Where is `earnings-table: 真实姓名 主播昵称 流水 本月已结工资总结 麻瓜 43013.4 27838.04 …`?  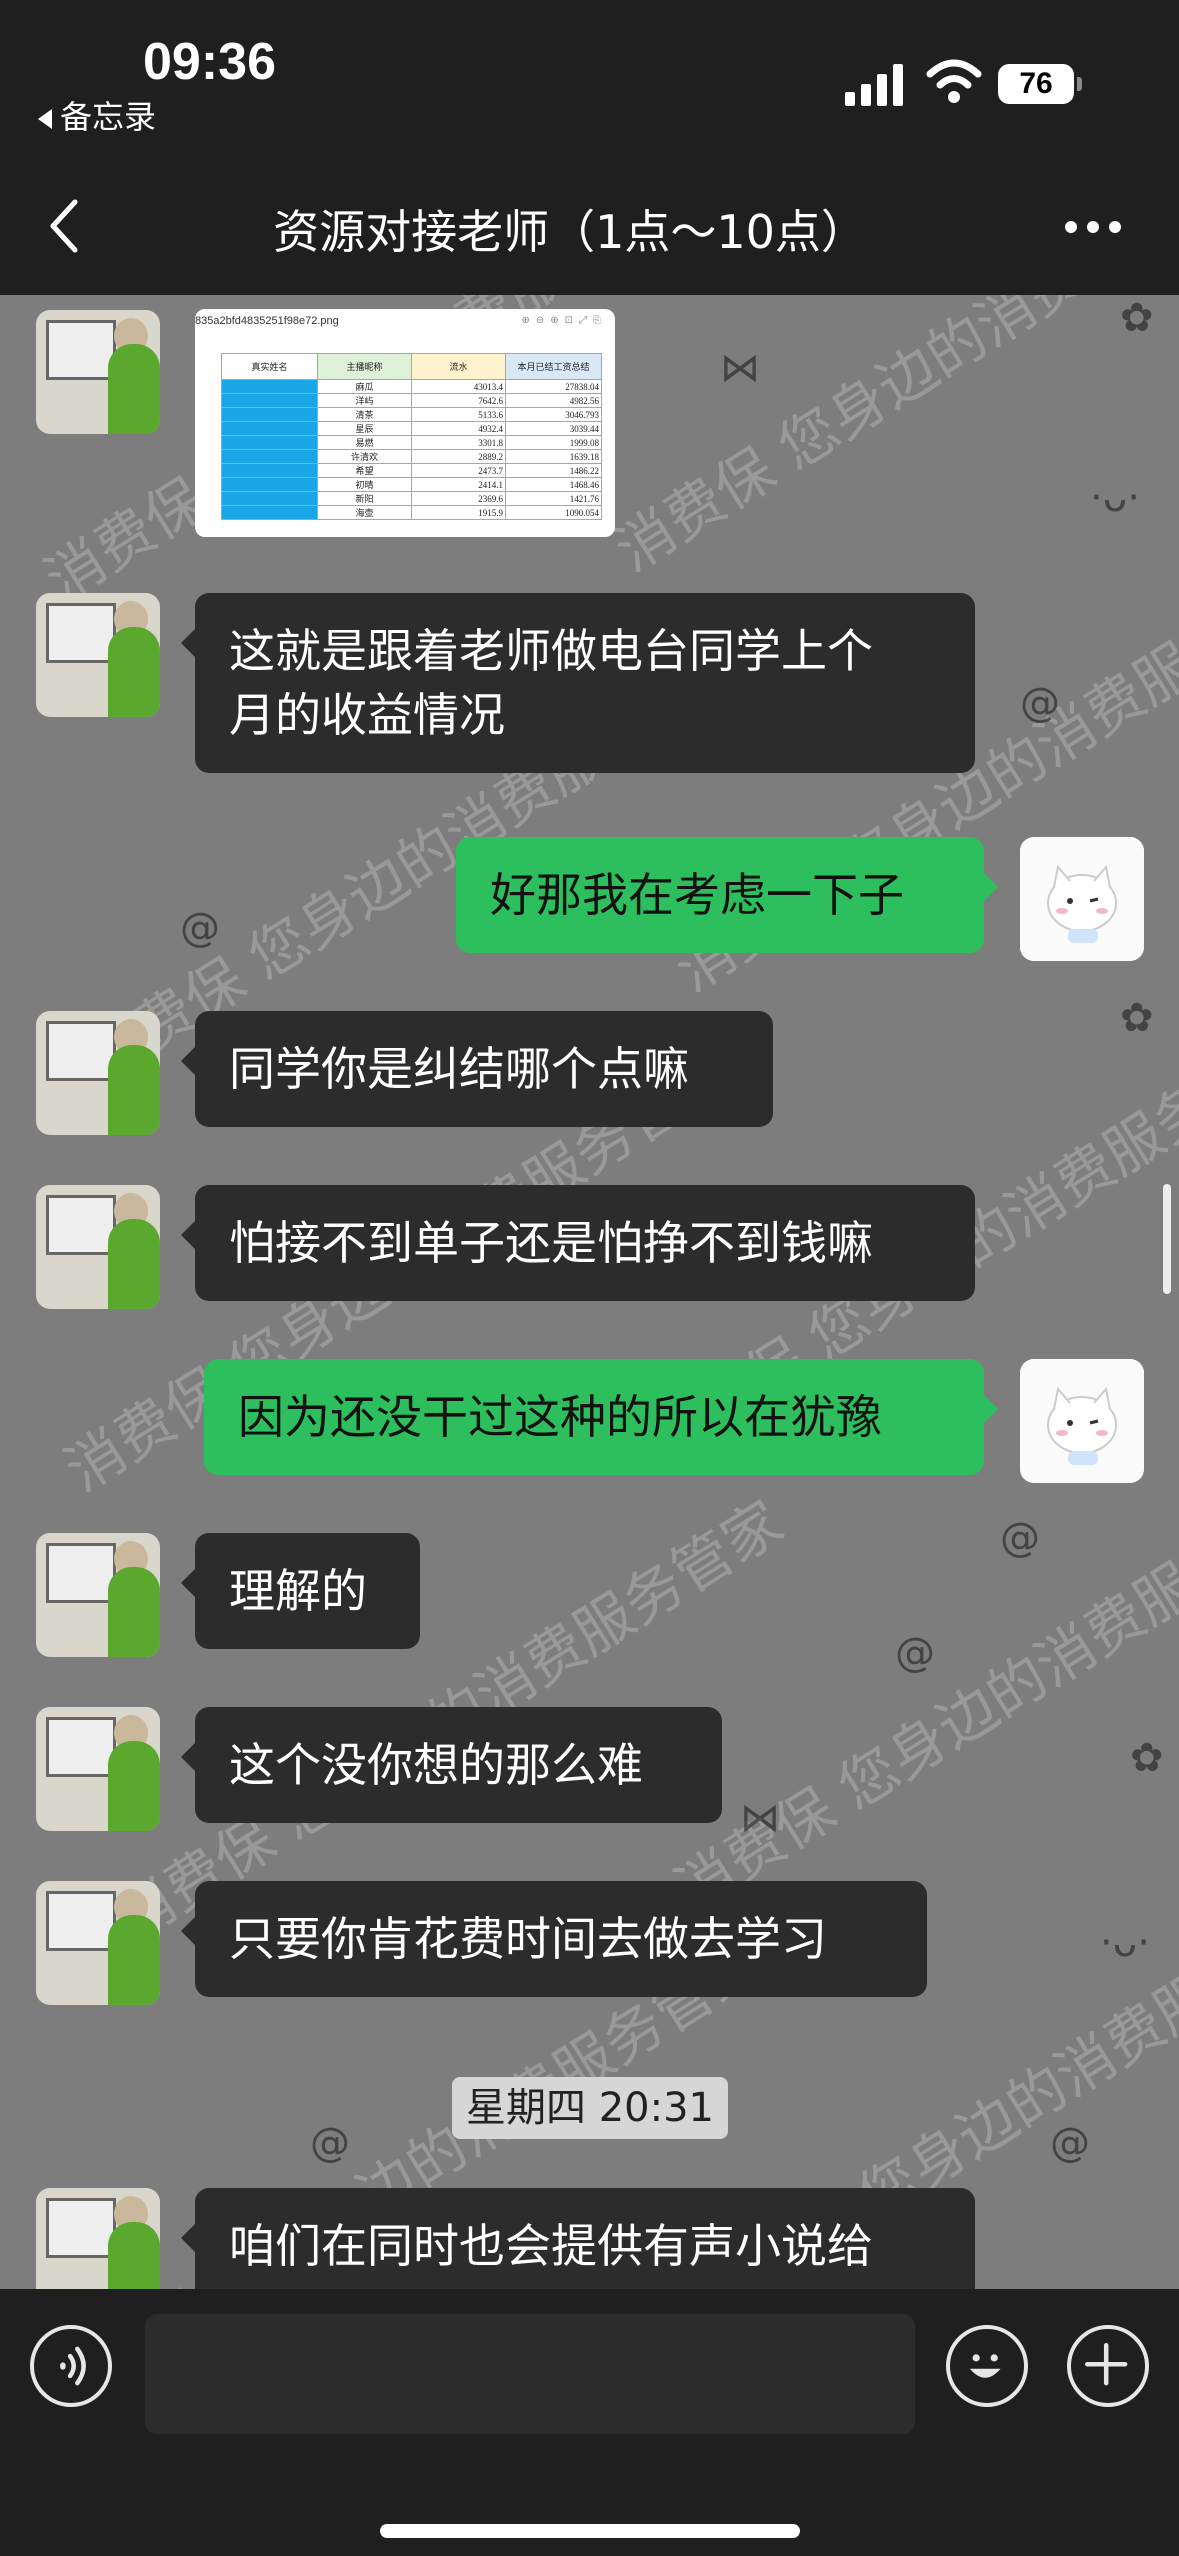
earnings-table: 真实姓名 主播昵称 流水 本月已结工资总结 麻瓜 43013.4 27838.04 … is located at coordinates (411, 436).